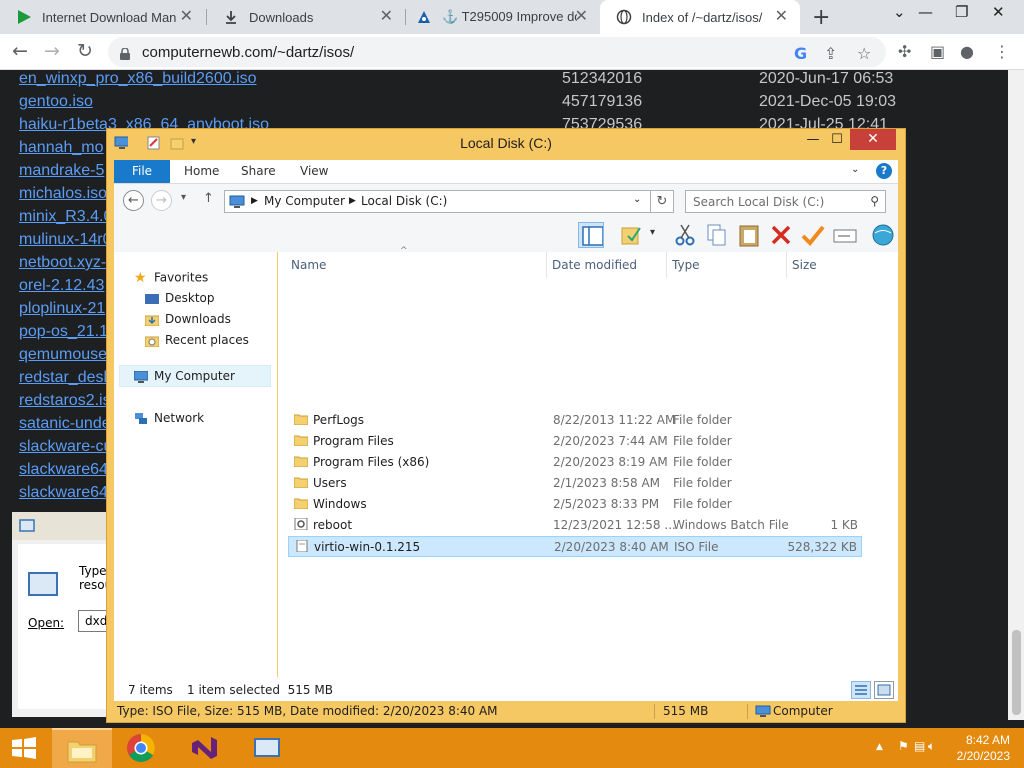 The height and width of the screenshot is (768, 1024). What do you see at coordinates (171, 278) in the screenshot?
I see `nav-favorites: ★ Favorites` at bounding box center [171, 278].